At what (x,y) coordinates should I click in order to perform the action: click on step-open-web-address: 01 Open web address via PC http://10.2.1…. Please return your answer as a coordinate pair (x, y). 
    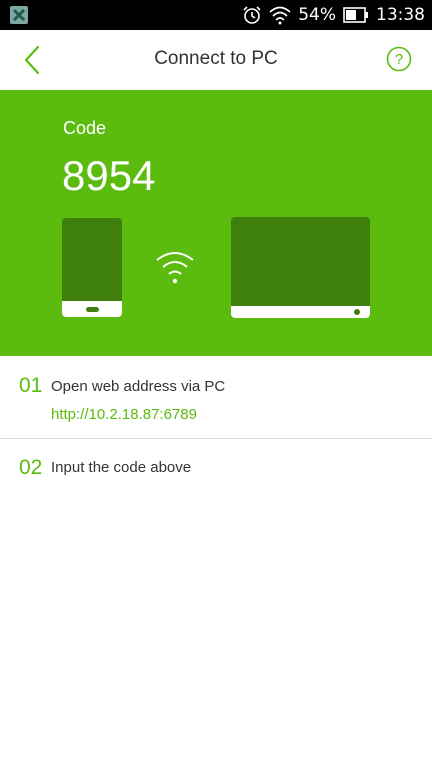
    Looking at the image, I should click on (216, 397).